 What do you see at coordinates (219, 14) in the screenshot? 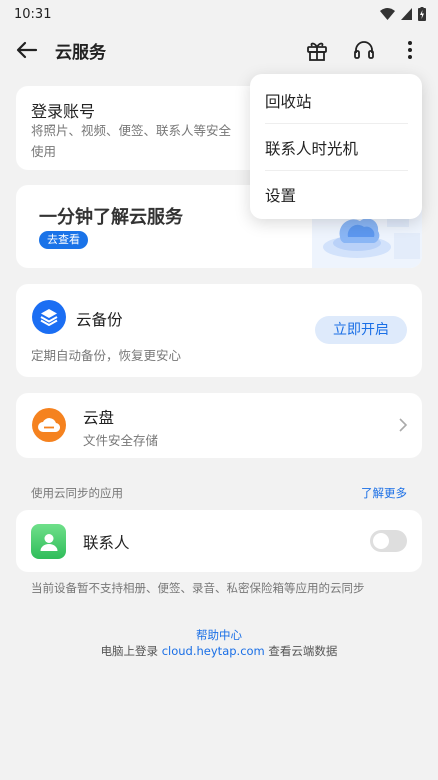
I see `status-bar: 10:31` at bounding box center [219, 14].